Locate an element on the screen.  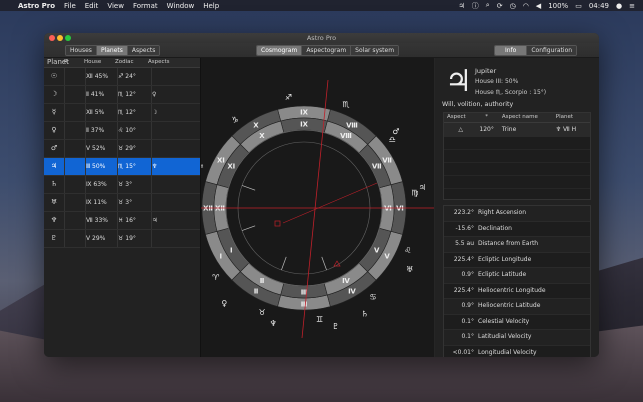
zodiac-sign-icon: ♈ is located at coordinates (215, 277).